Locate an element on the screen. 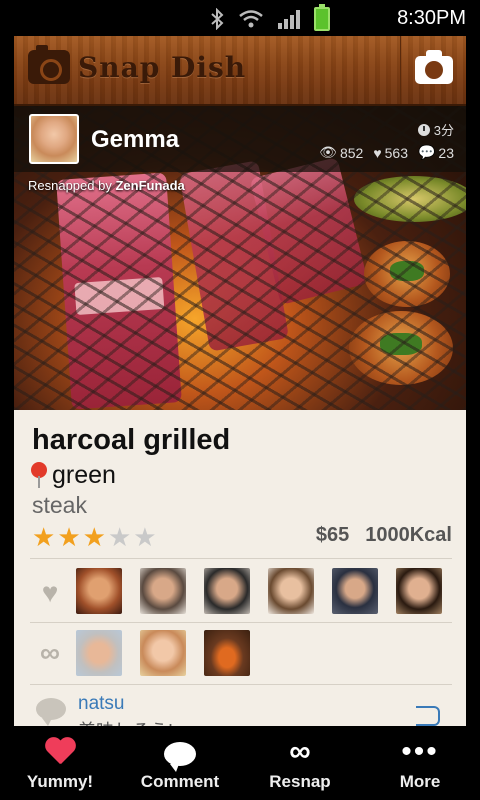  camera-button is located at coordinates (433, 70).